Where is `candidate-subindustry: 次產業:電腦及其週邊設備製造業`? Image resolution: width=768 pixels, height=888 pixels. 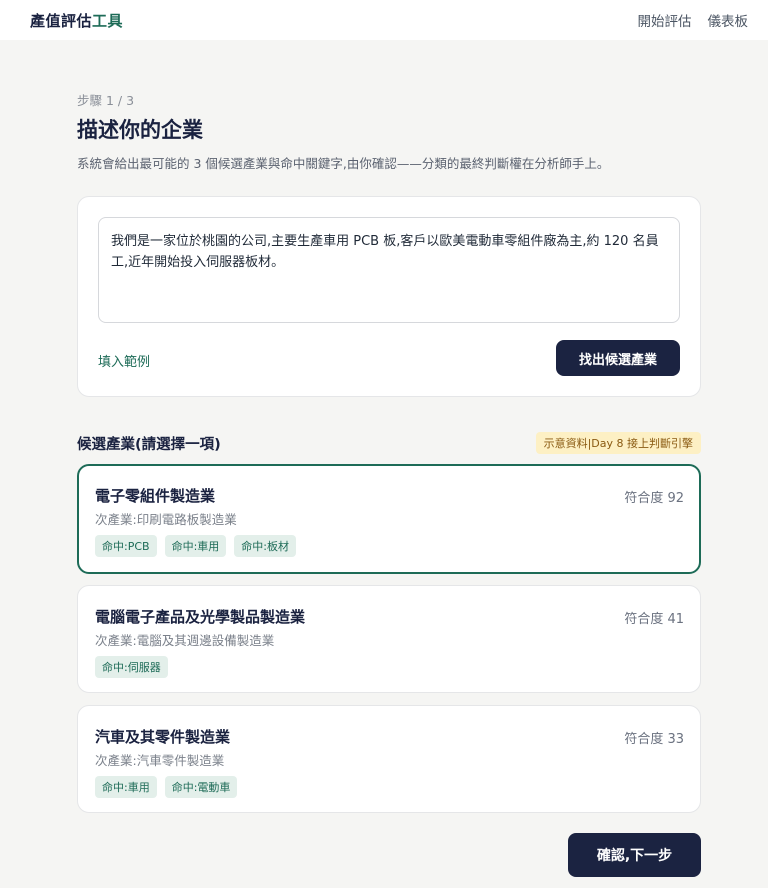
candidate-subindustry: 次產業:電腦及其週邊設備製造業 is located at coordinates (185, 640).